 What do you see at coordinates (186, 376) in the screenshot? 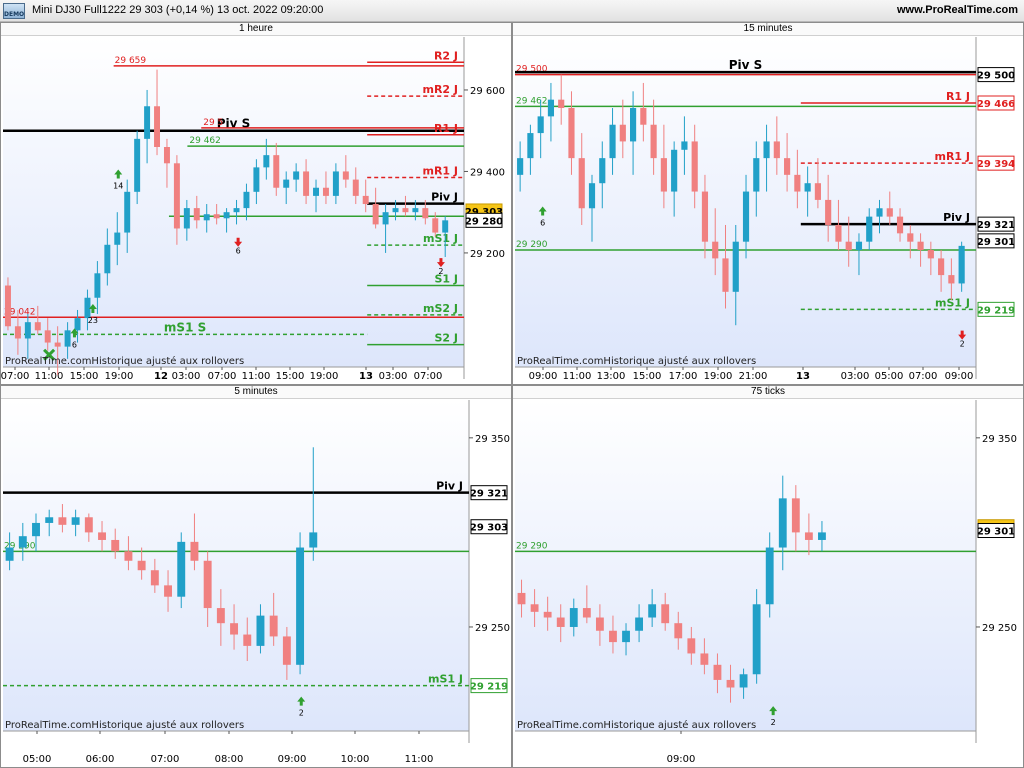
I see `x-tick-label: 03:00` at bounding box center [186, 376].